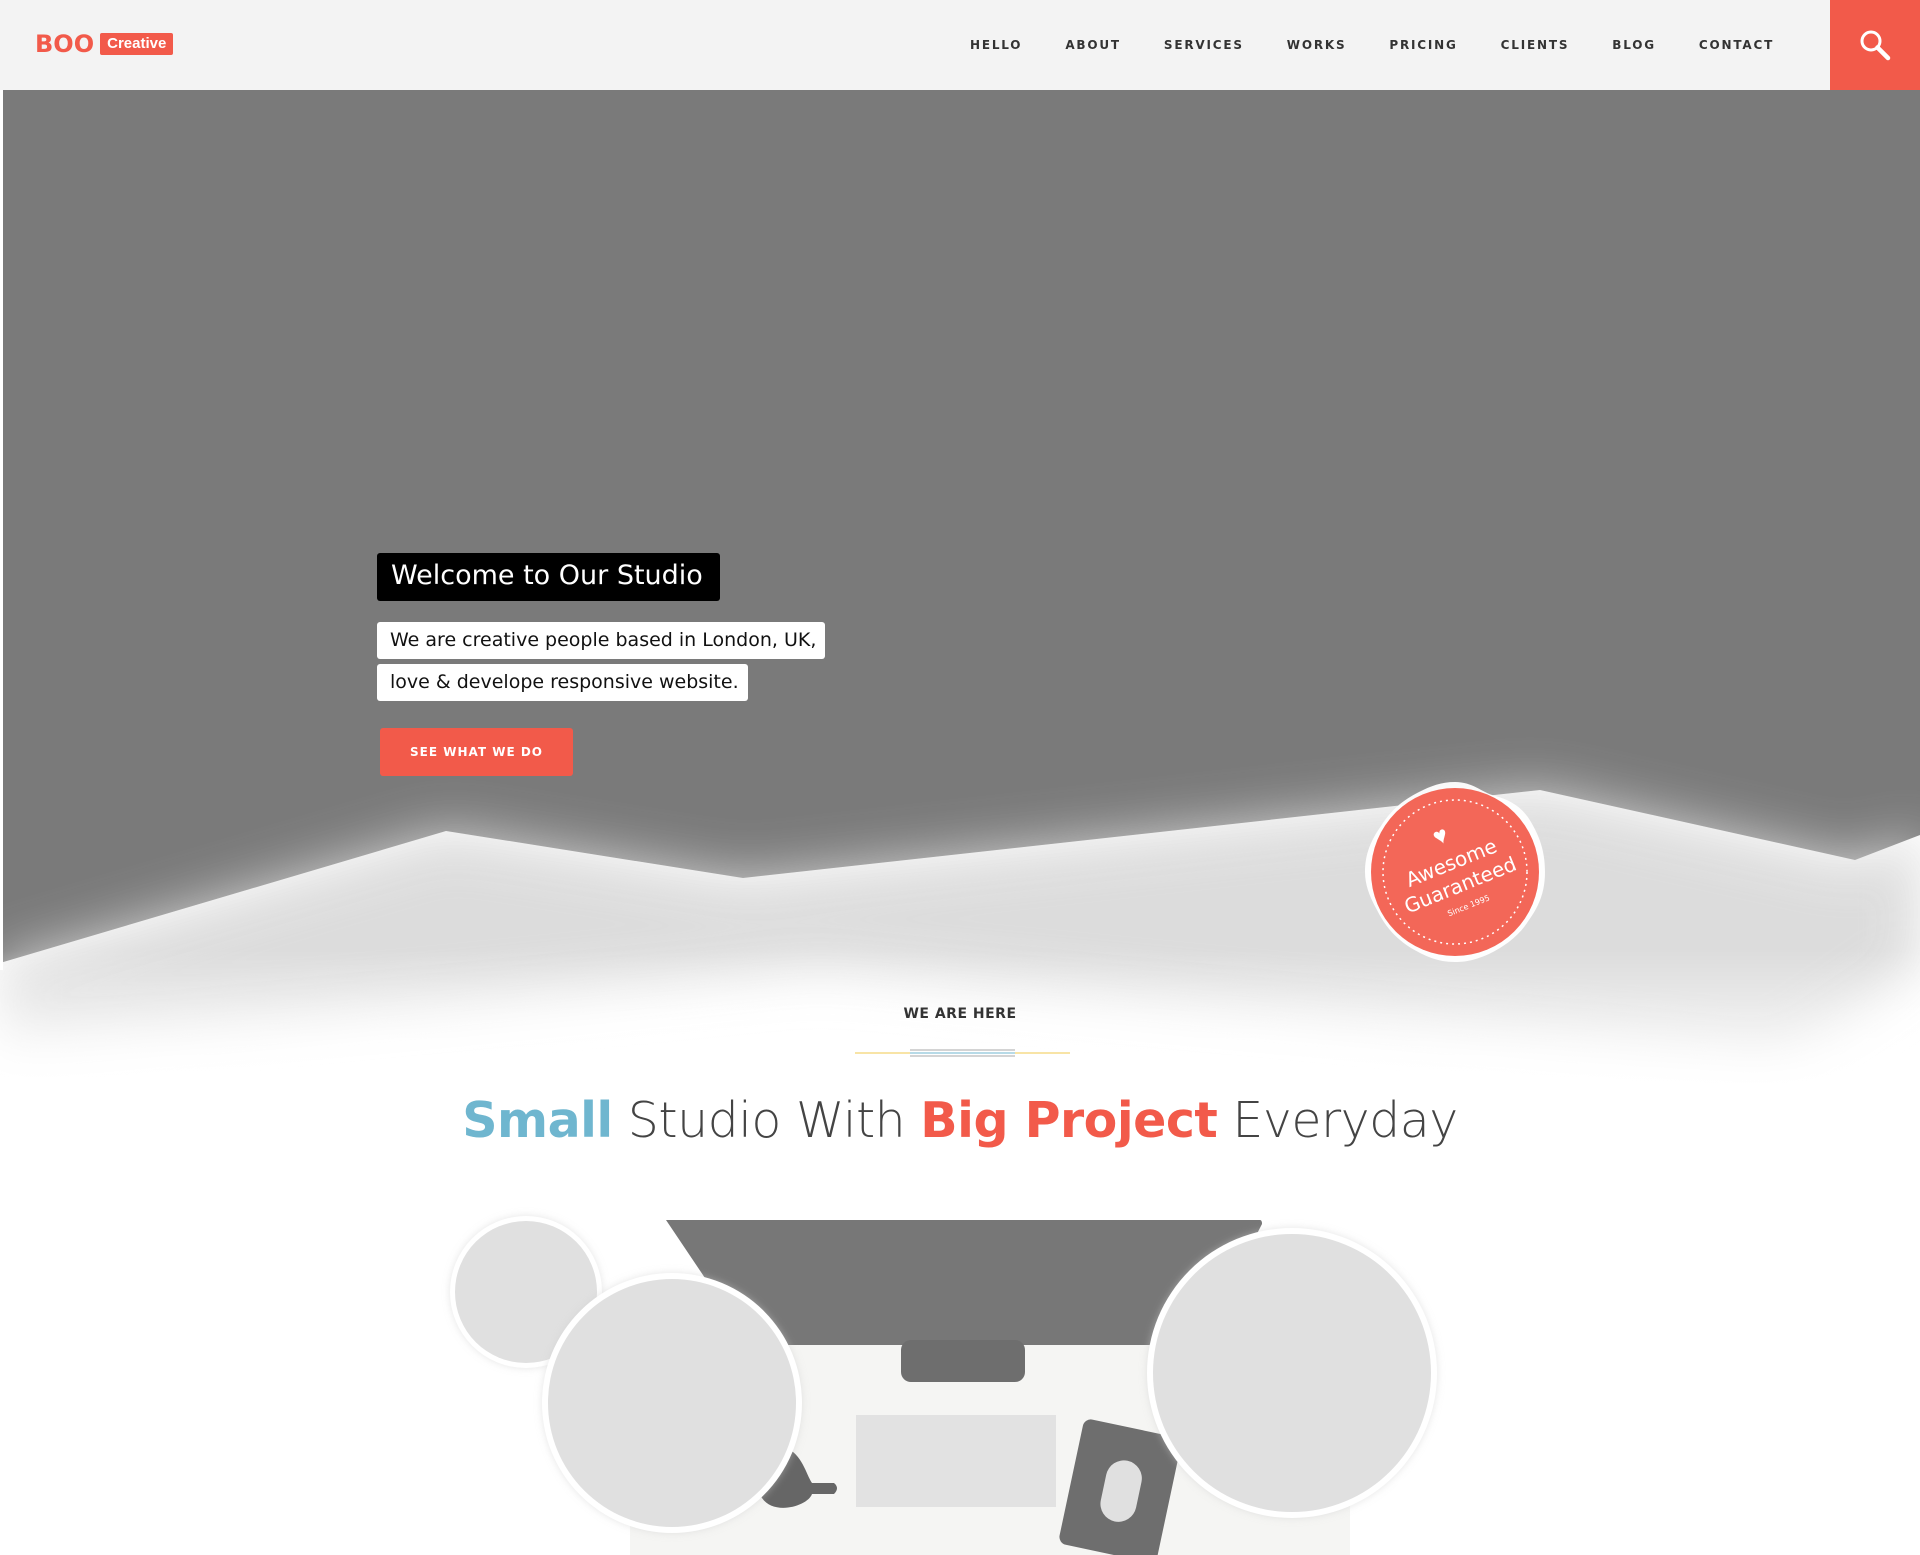 Image resolution: width=1920 pixels, height=1555 pixels. Describe the element at coordinates (962, 1053) in the screenshot. I see `section-divider` at that location.